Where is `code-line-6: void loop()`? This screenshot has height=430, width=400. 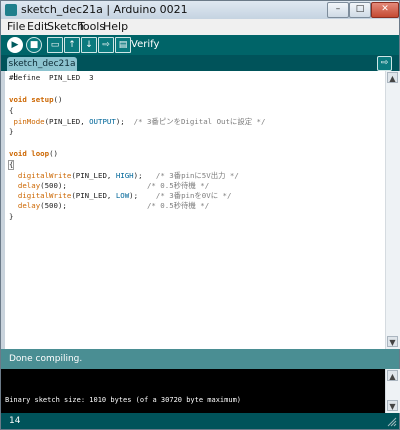
code-line-6: void loop() is located at coordinates (33, 154).